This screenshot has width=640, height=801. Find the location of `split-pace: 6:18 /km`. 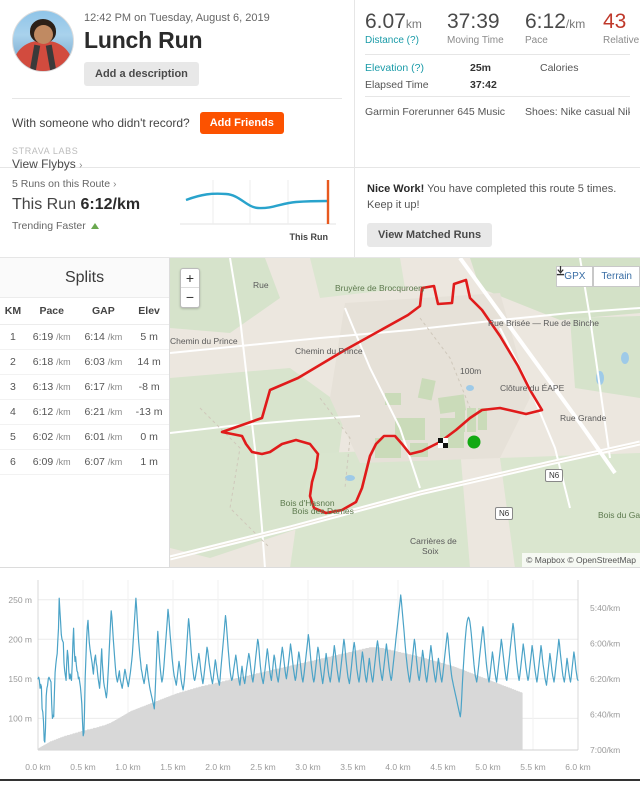

split-pace: 6:18 /km is located at coordinates (51, 362).